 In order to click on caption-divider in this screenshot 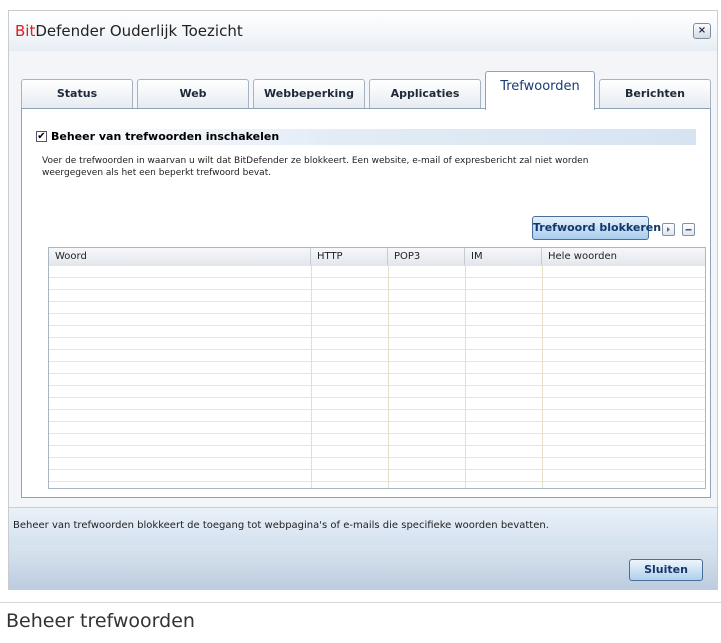, I will do `click(360, 602)`.